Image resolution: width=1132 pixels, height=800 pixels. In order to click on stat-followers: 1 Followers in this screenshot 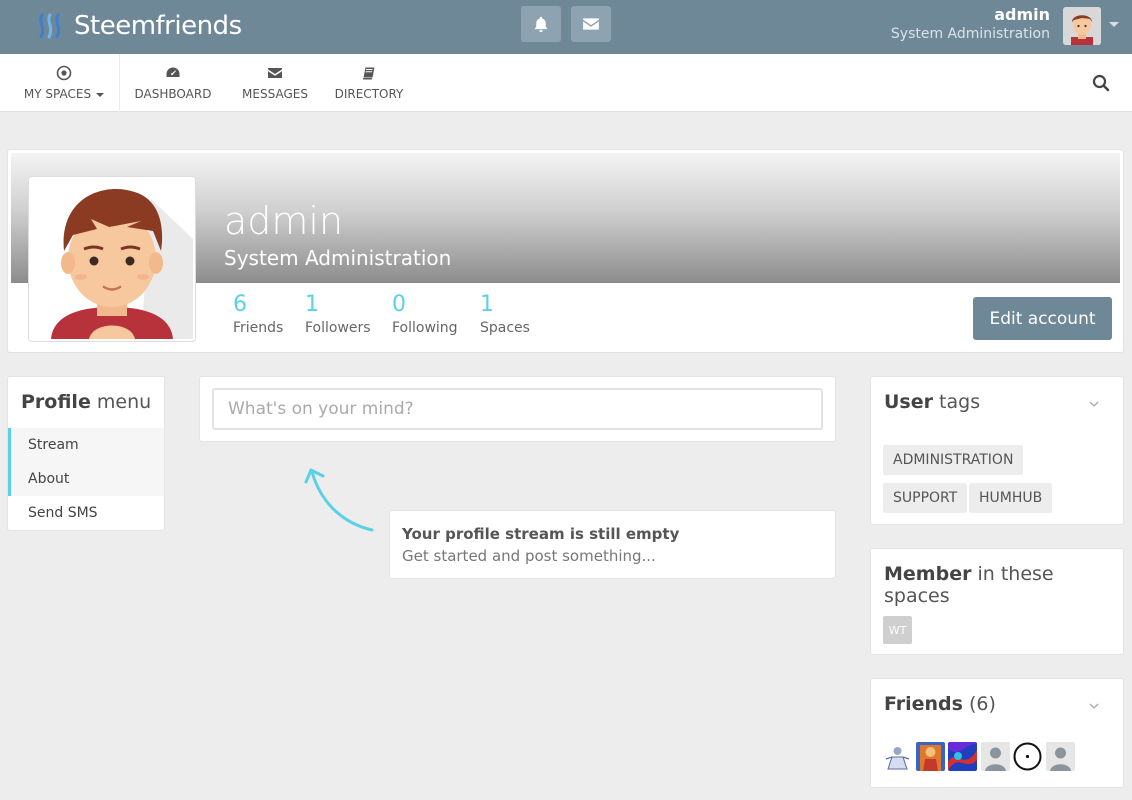, I will do `click(338, 315)`.